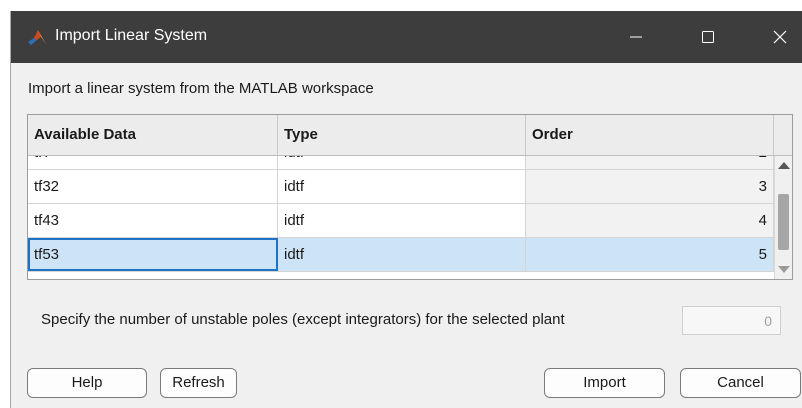 The image size is (802, 408). I want to click on cell-order: 3, so click(650, 186).